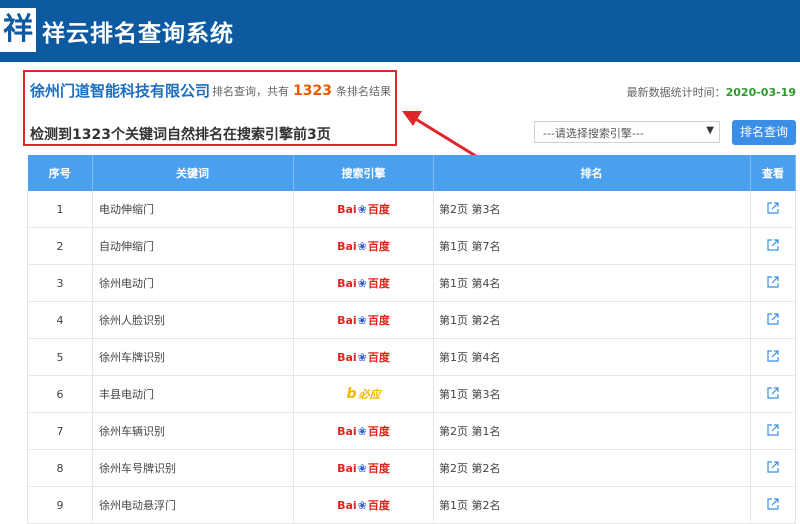 The height and width of the screenshot is (524, 800). Describe the element at coordinates (363, 173) in the screenshot. I see `header-engine: 搜索引擎` at that location.